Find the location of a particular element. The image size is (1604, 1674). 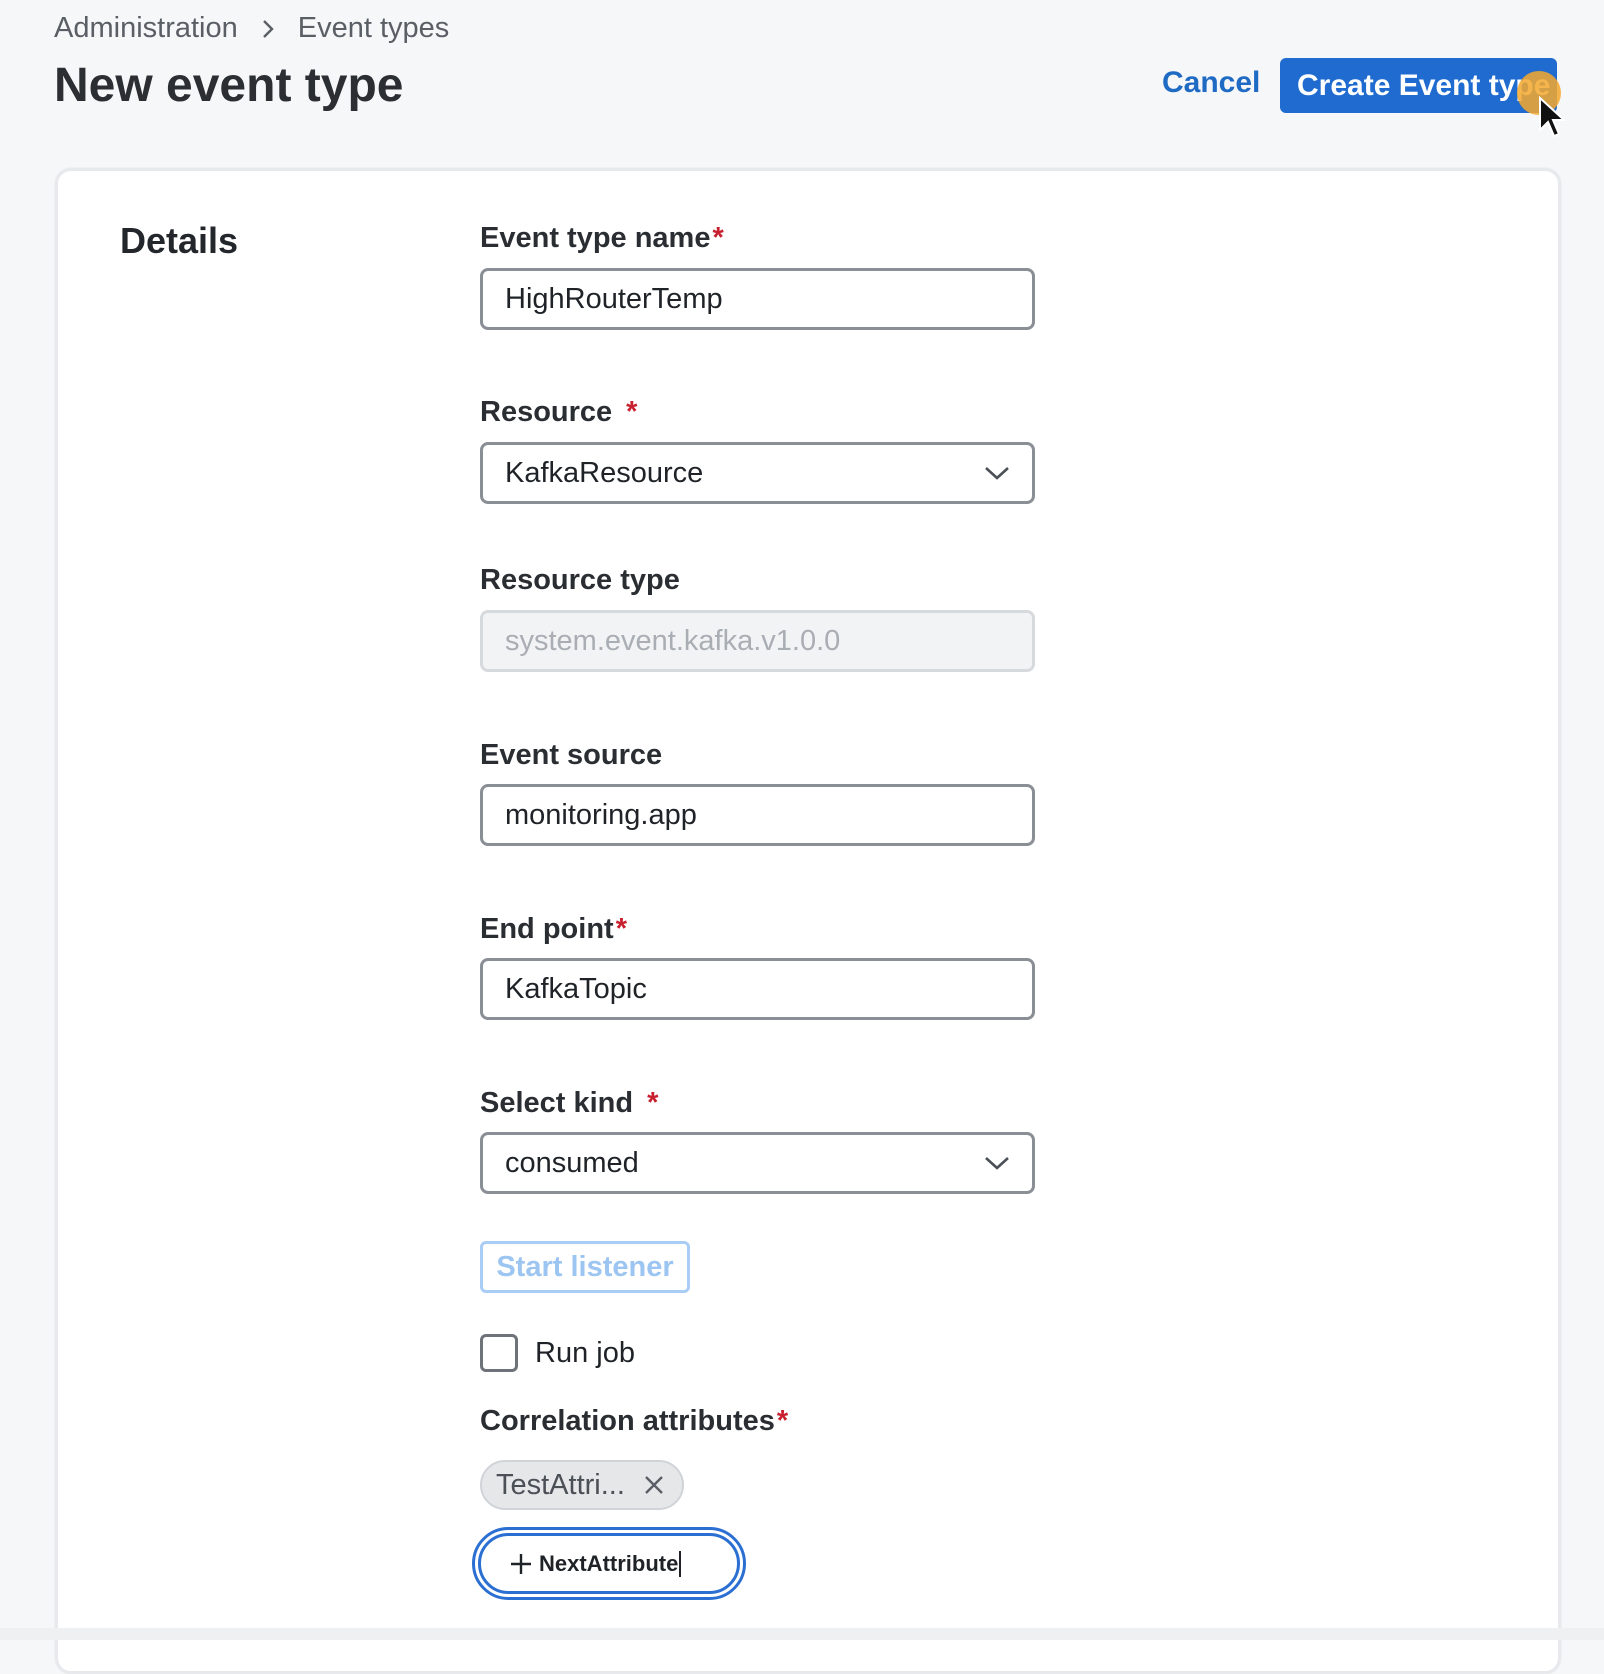

event-source-label: Event source is located at coordinates (571, 755).